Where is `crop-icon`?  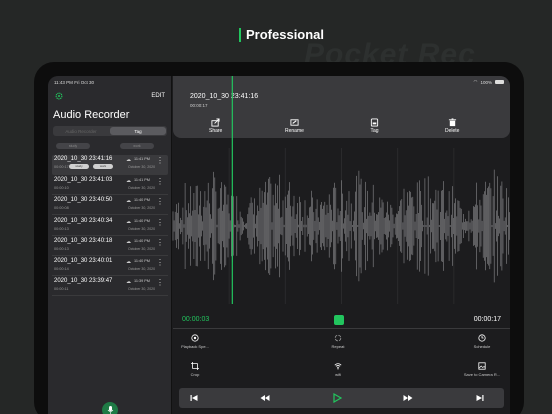
crop-icon is located at coordinates (195, 366).